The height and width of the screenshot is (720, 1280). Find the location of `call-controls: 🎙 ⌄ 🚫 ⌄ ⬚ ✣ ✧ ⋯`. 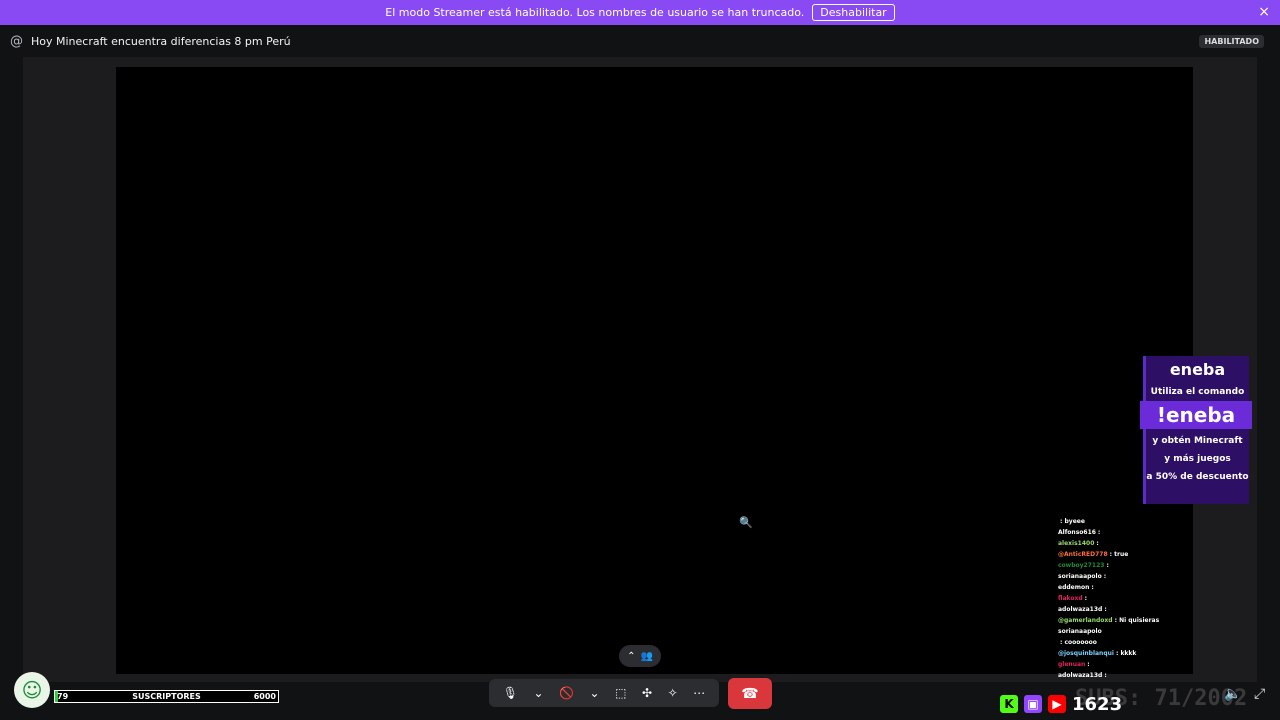

call-controls: 🎙 ⌄ 🚫 ⌄ ⬚ ✣ ✧ ⋯ is located at coordinates (604, 693).